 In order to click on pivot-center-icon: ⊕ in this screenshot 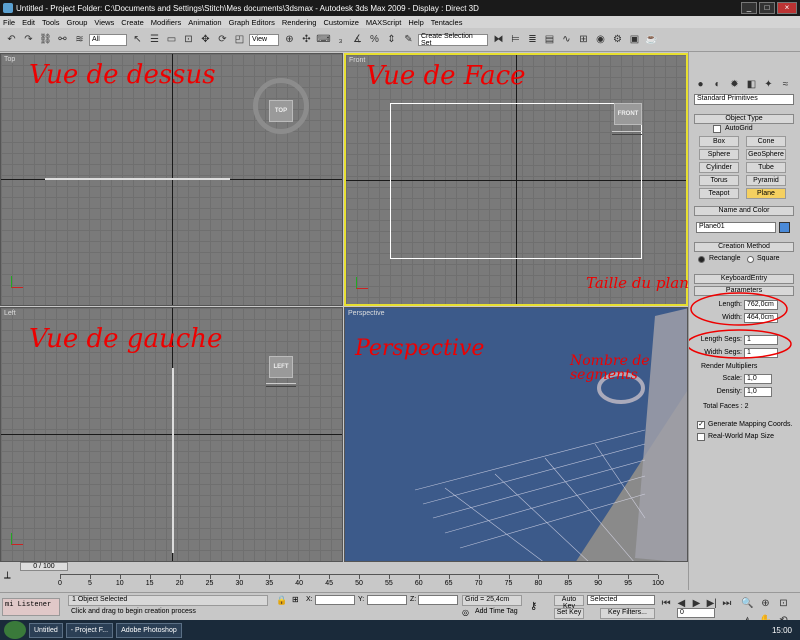, I will do `click(289, 40)`.